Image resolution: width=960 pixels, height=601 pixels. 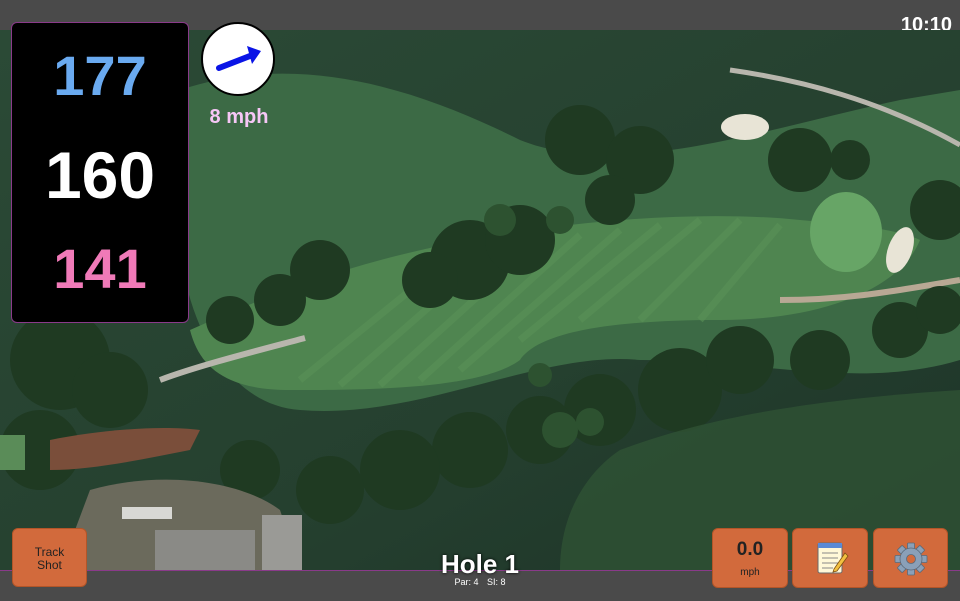 I want to click on track-shot-label-line2: Shot, so click(x=49, y=565).